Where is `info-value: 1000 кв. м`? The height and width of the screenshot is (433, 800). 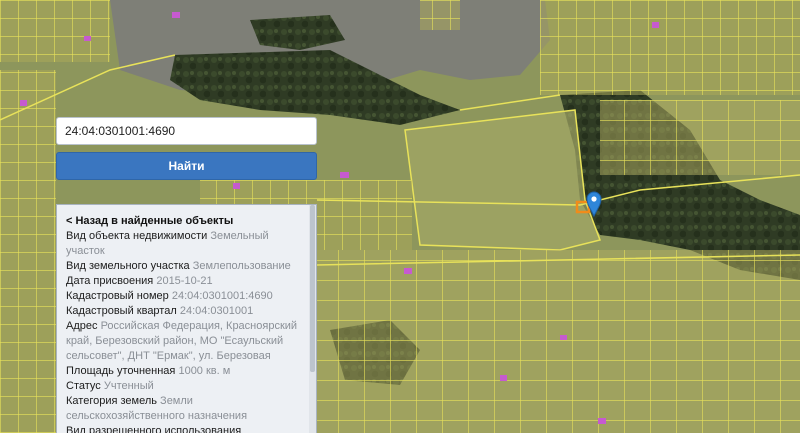 info-value: 1000 кв. м is located at coordinates (204, 371).